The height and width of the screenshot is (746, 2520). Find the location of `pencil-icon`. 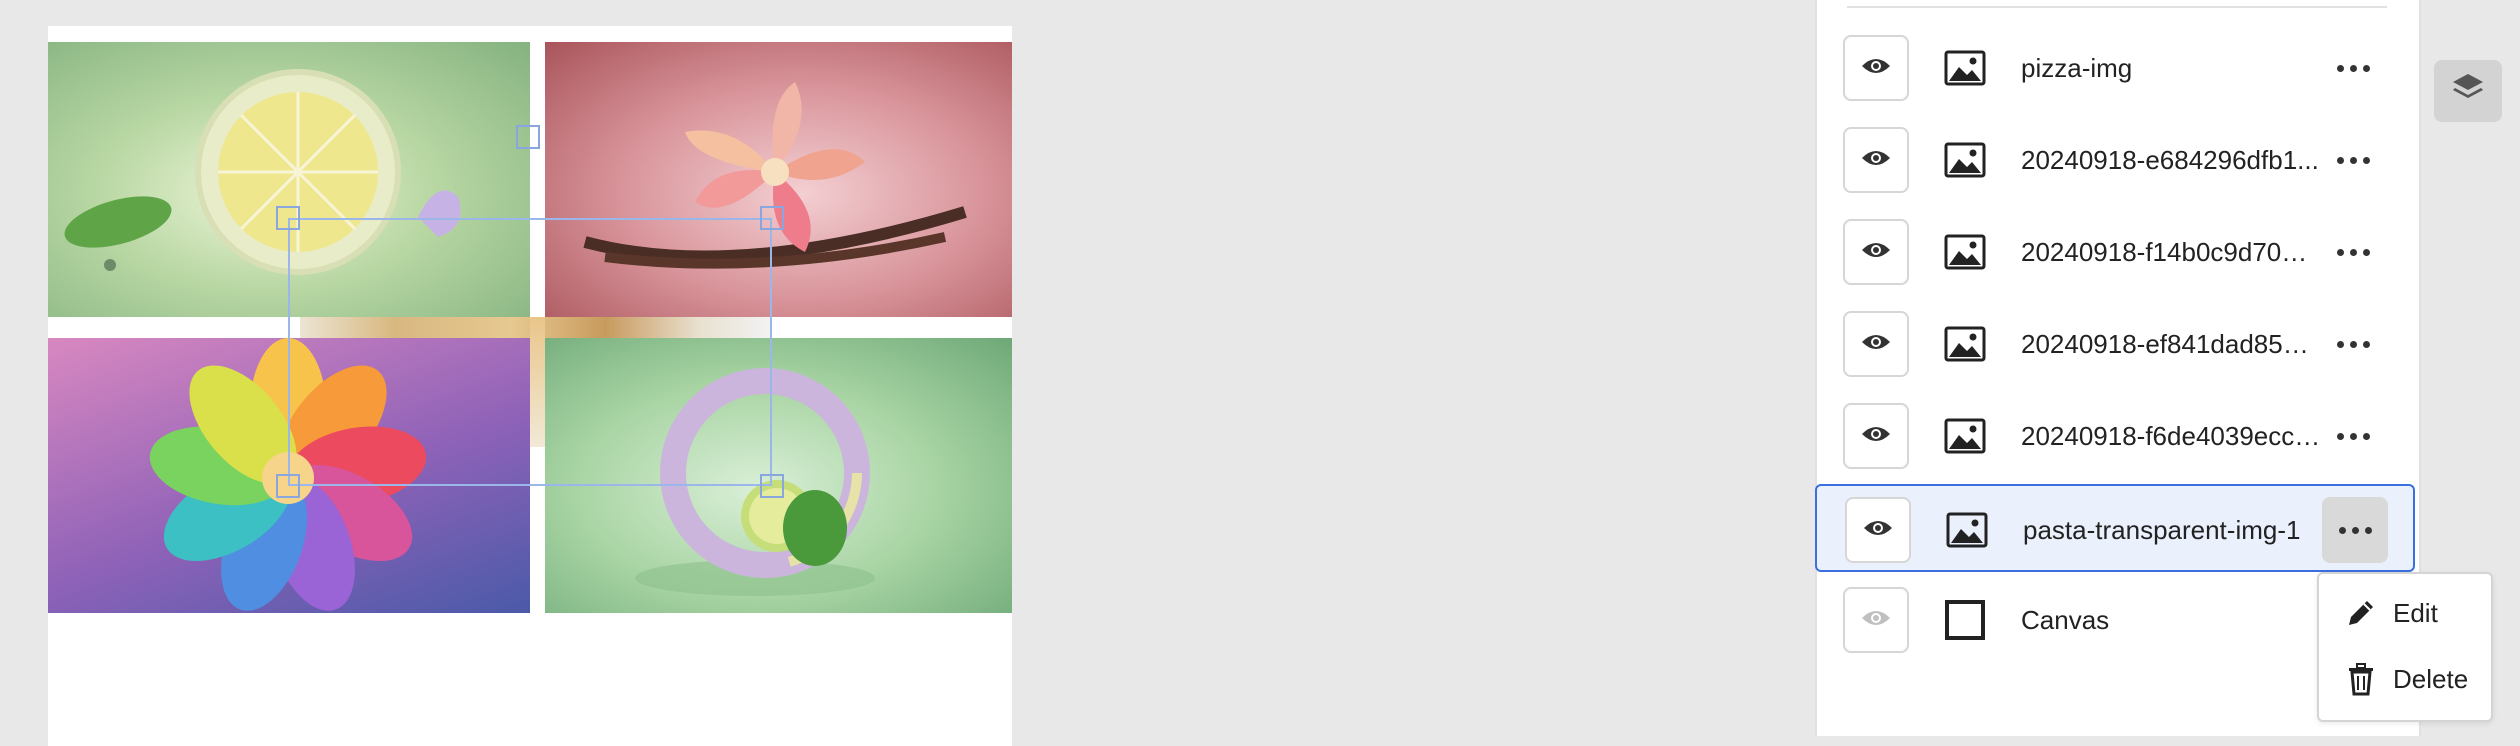

pencil-icon is located at coordinates (2361, 613).